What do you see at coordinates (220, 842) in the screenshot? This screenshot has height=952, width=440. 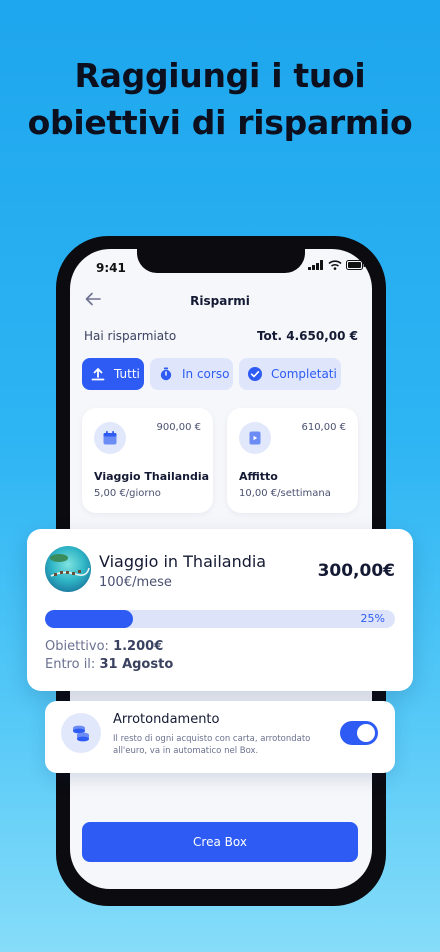 I see `create-box-button: Crea Box` at bounding box center [220, 842].